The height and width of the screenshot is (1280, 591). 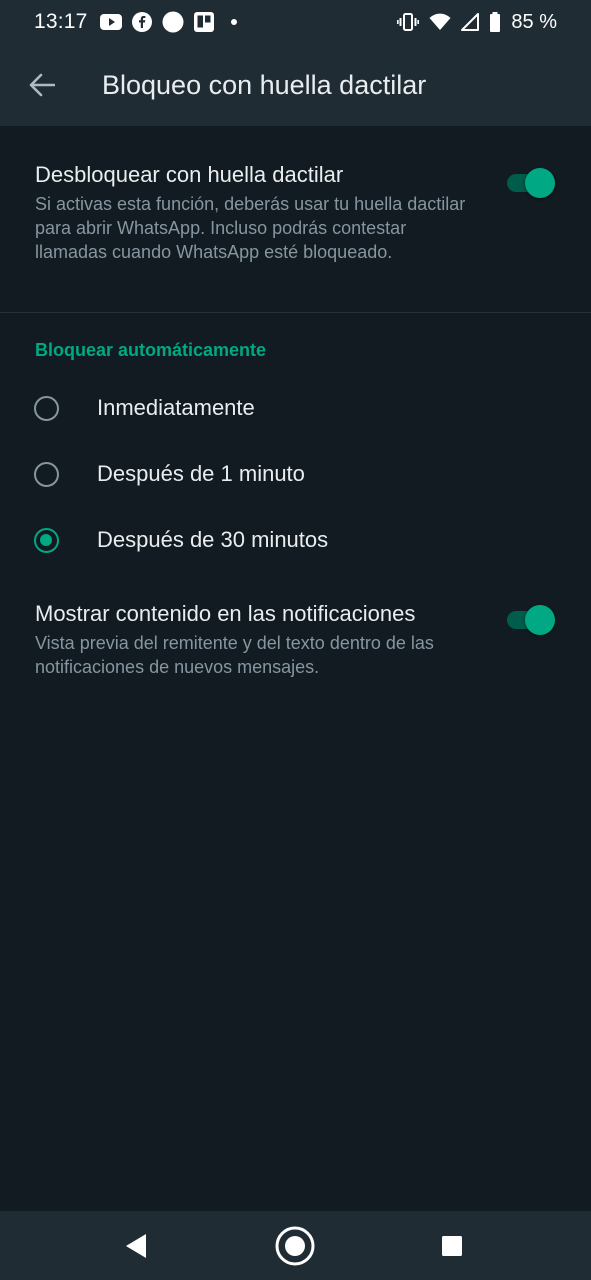 I want to click on dot-icon, so click(x=234, y=22).